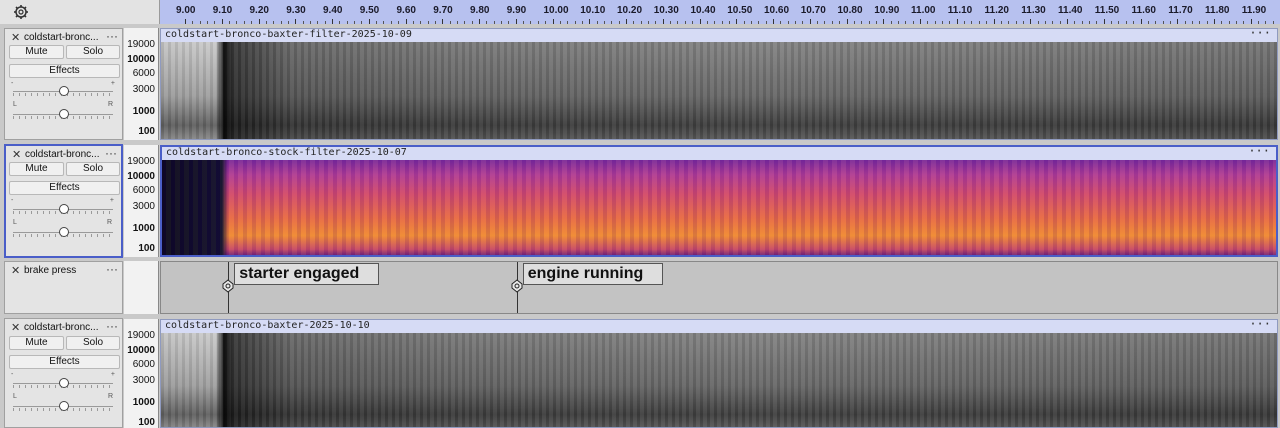 This screenshot has width=1280, height=428. Describe the element at coordinates (1033, 10) in the screenshot. I see `ruler-tick-label: 11.30` at that location.